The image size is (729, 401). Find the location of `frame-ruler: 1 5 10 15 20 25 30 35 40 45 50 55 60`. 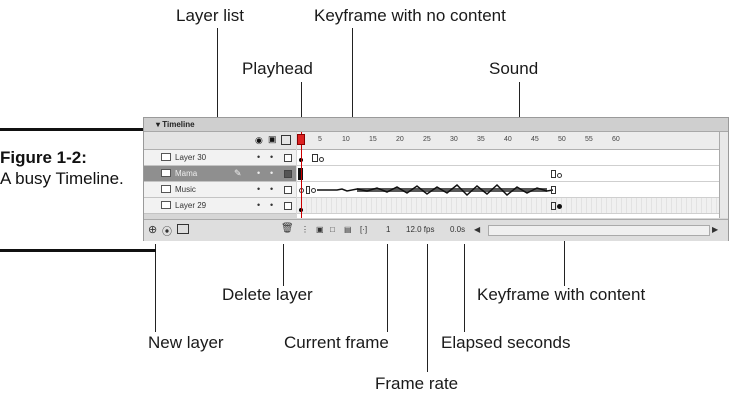

frame-ruler: 1 5 10 15 20 25 30 35 40 45 50 55 60 is located at coordinates (509, 141).